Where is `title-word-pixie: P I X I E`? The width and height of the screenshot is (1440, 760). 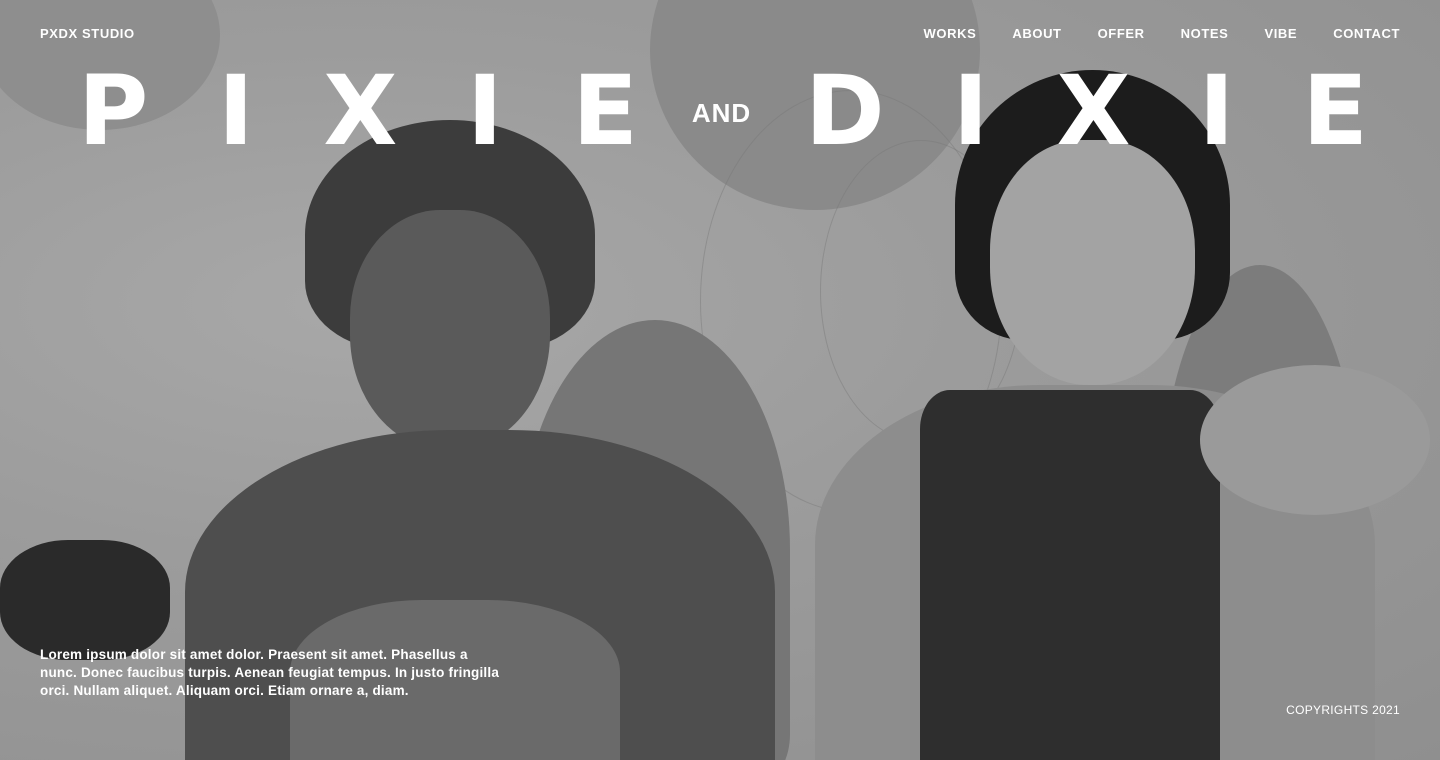 title-word-pixie: P I X I E is located at coordinates (358, 111).